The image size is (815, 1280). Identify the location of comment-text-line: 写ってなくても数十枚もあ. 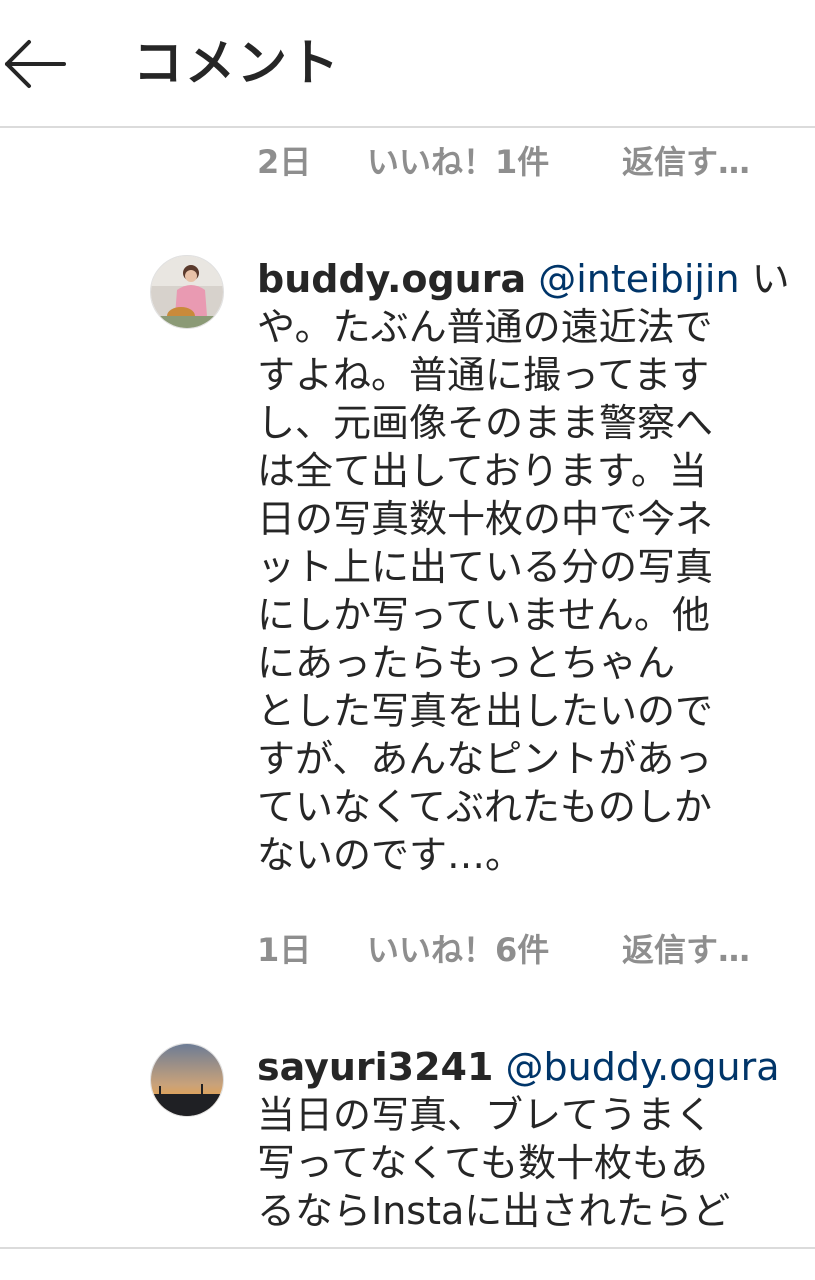
(483, 1163).